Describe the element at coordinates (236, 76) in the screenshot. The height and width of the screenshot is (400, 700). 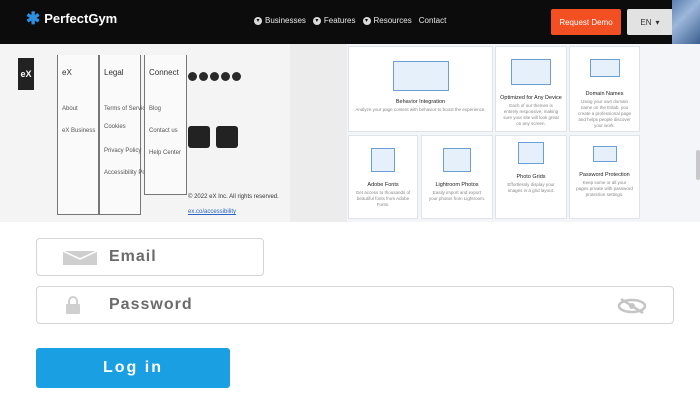
I see `youtube-icon` at that location.